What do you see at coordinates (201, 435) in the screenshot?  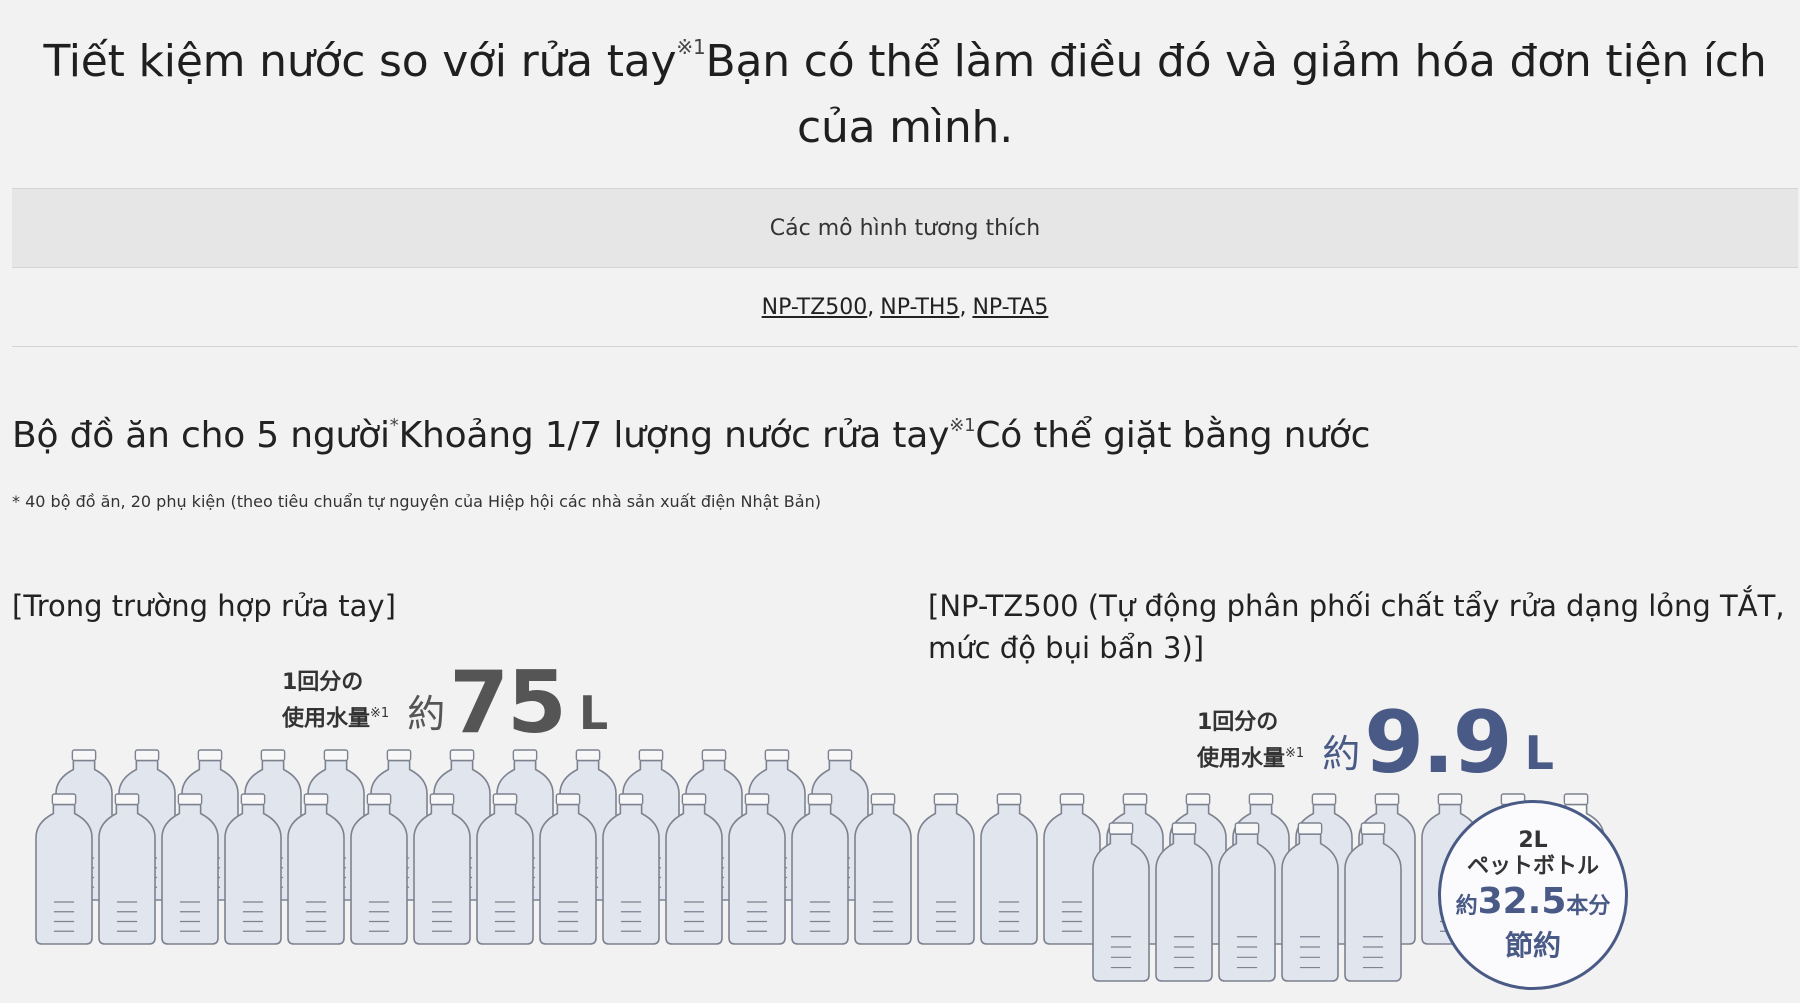 I see `subhead-part1: Bộ đồ ăn cho 5 người` at bounding box center [201, 435].